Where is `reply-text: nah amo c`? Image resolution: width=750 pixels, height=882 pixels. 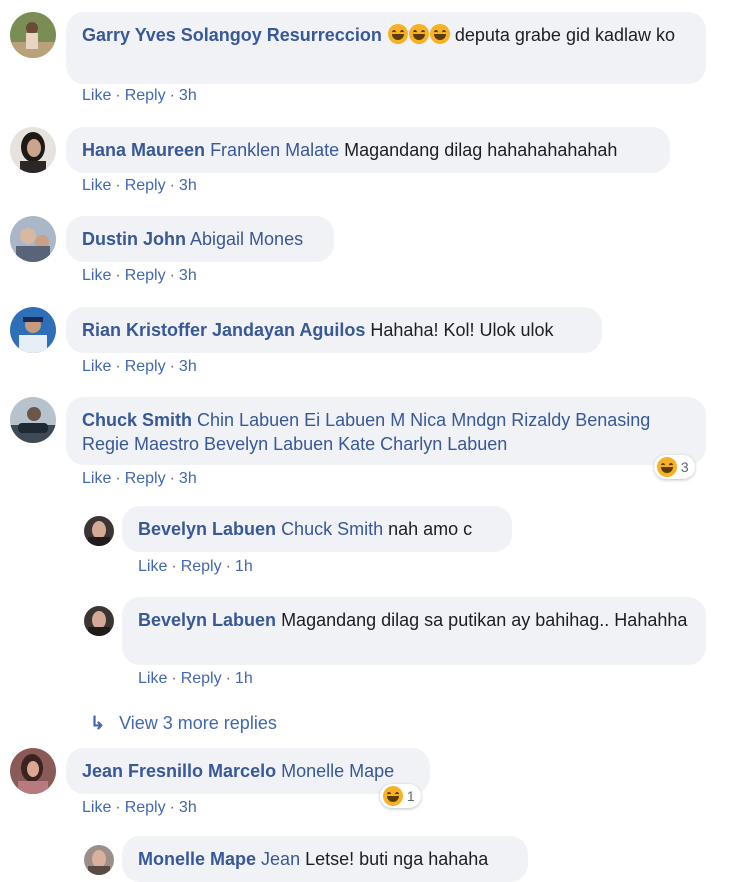
reply-text: nah amo c is located at coordinates (430, 529).